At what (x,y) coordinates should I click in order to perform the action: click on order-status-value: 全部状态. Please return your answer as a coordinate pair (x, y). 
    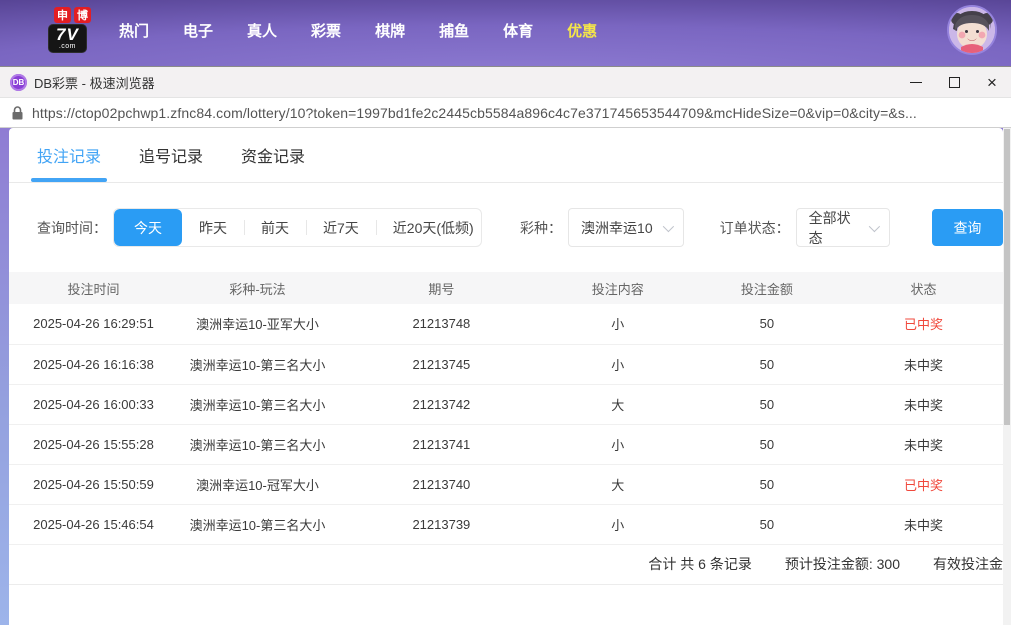
    Looking at the image, I should click on (829, 227).